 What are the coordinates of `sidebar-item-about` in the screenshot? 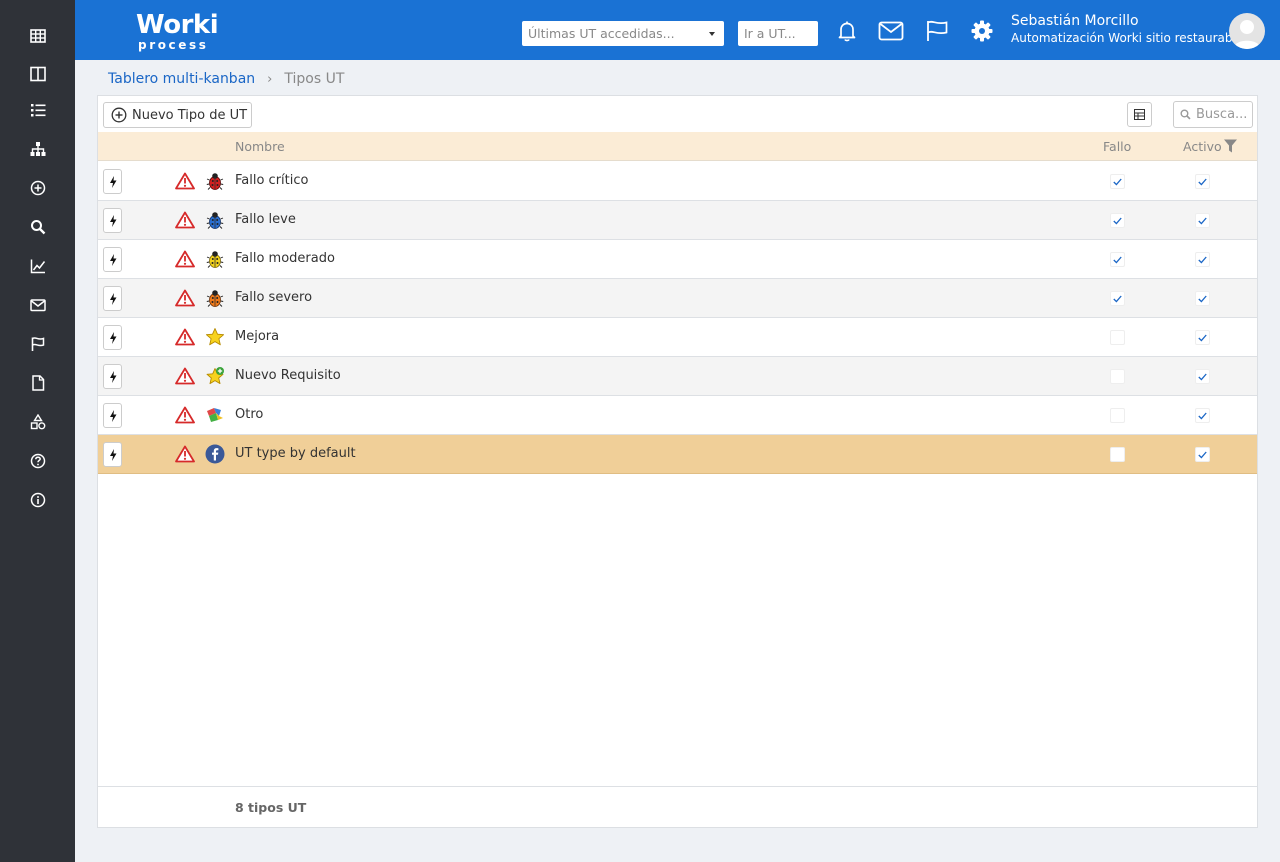 It's located at (37, 499).